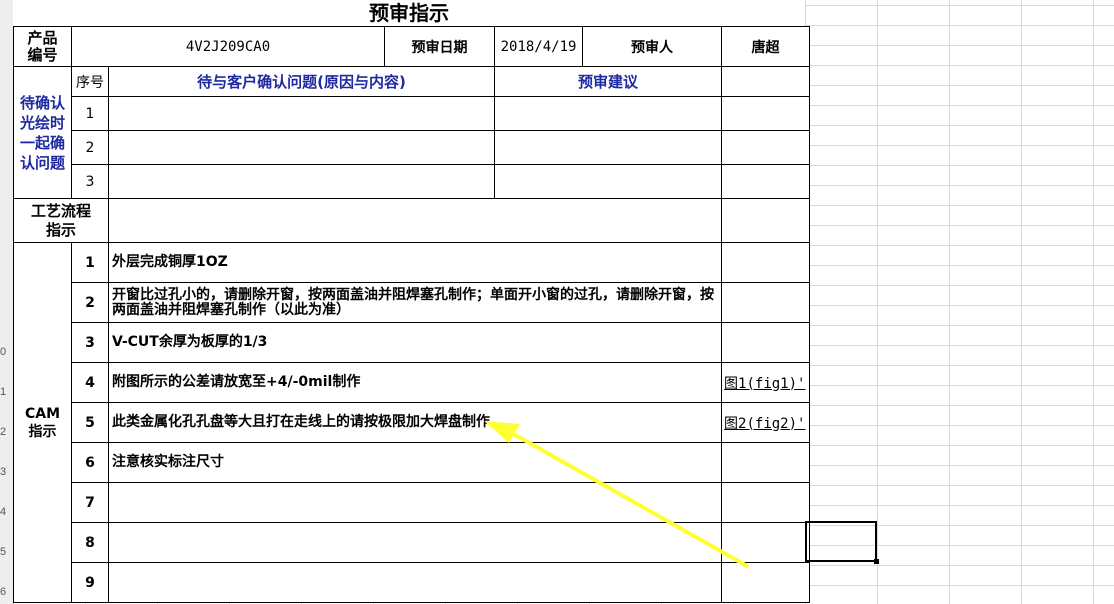  Describe the element at coordinates (6, 592) in the screenshot. I see `row-header-number: 6` at that location.